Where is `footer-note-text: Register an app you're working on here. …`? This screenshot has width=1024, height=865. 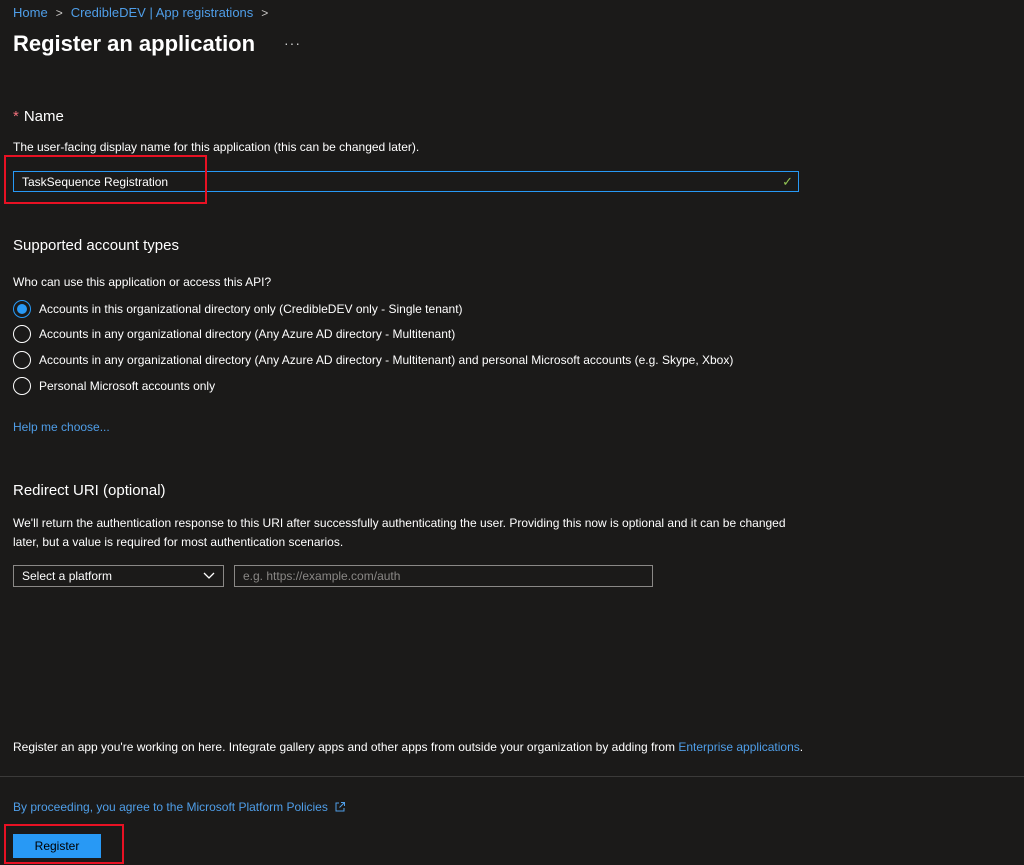
footer-note-text: Register an app you're working on here. … is located at coordinates (346, 747).